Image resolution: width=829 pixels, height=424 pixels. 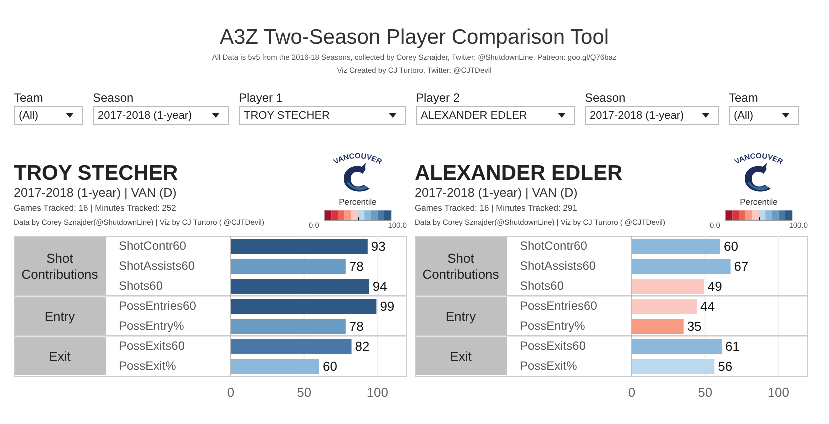 What do you see at coordinates (741, 266) in the screenshot?
I see `value-label: 67` at bounding box center [741, 266].